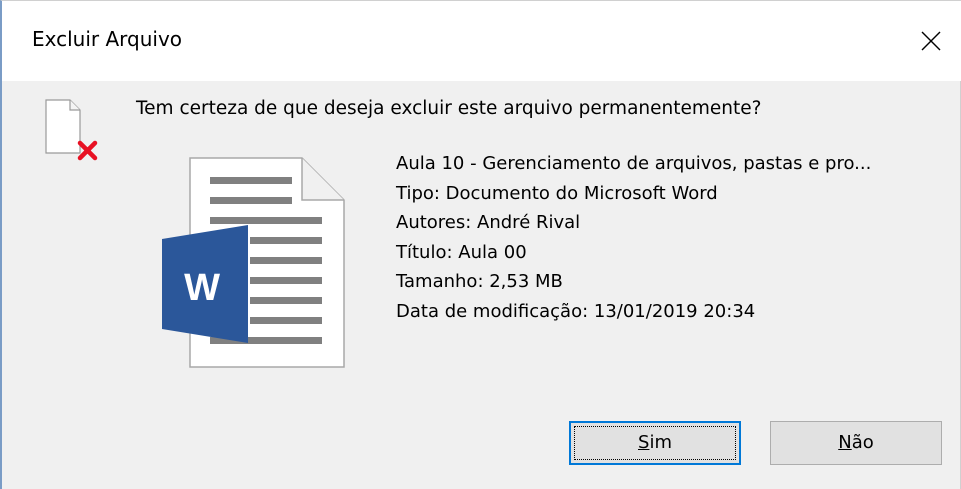 This screenshot has width=961, height=489. Describe the element at coordinates (107, 39) in the screenshot. I see `window-title: Excluir Arquivo` at that location.